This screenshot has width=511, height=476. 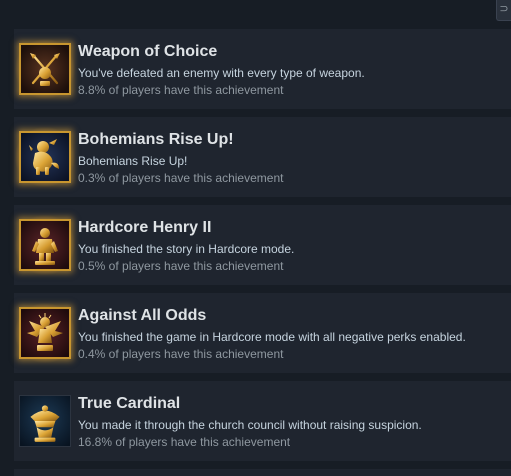 I want to click on achievement-title: Against All Odds, so click(x=142, y=315).